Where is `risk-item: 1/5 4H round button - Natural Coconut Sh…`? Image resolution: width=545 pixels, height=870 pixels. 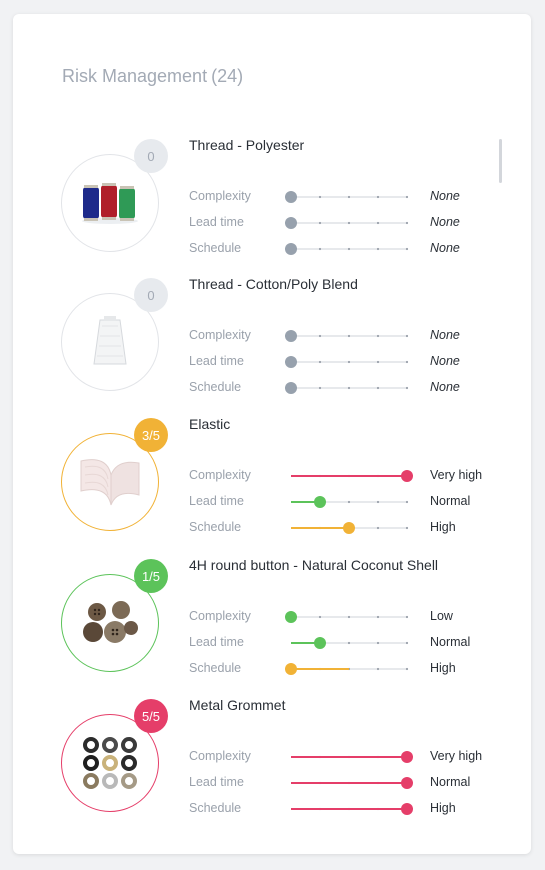 risk-item: 1/5 4H round button - Natural Coconut Sh… is located at coordinates (286, 616).